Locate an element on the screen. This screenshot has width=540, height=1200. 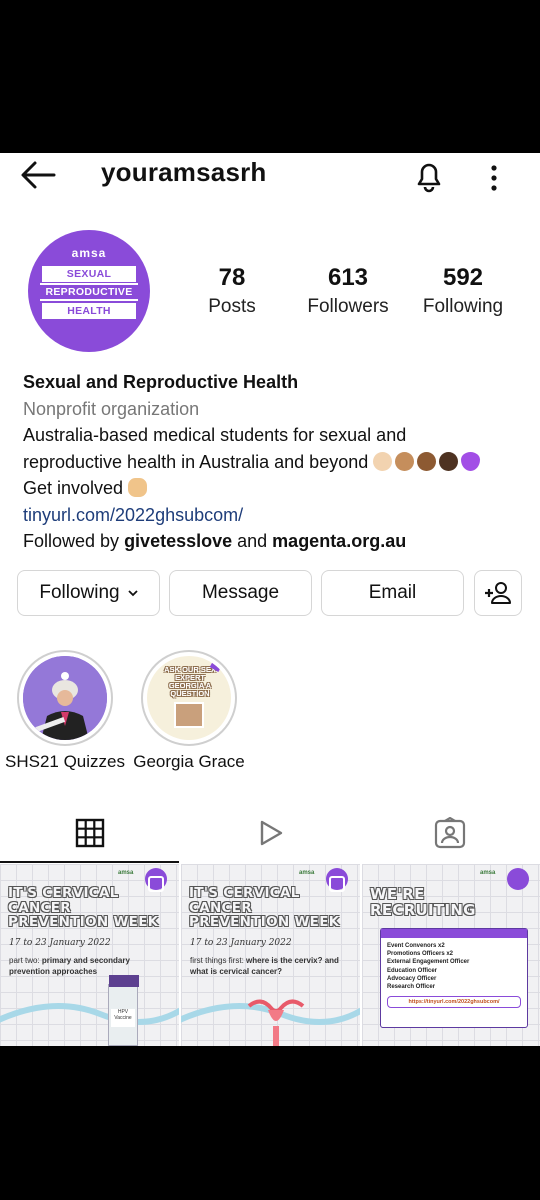
email-button-label: Email is located at coordinates (392, 592).